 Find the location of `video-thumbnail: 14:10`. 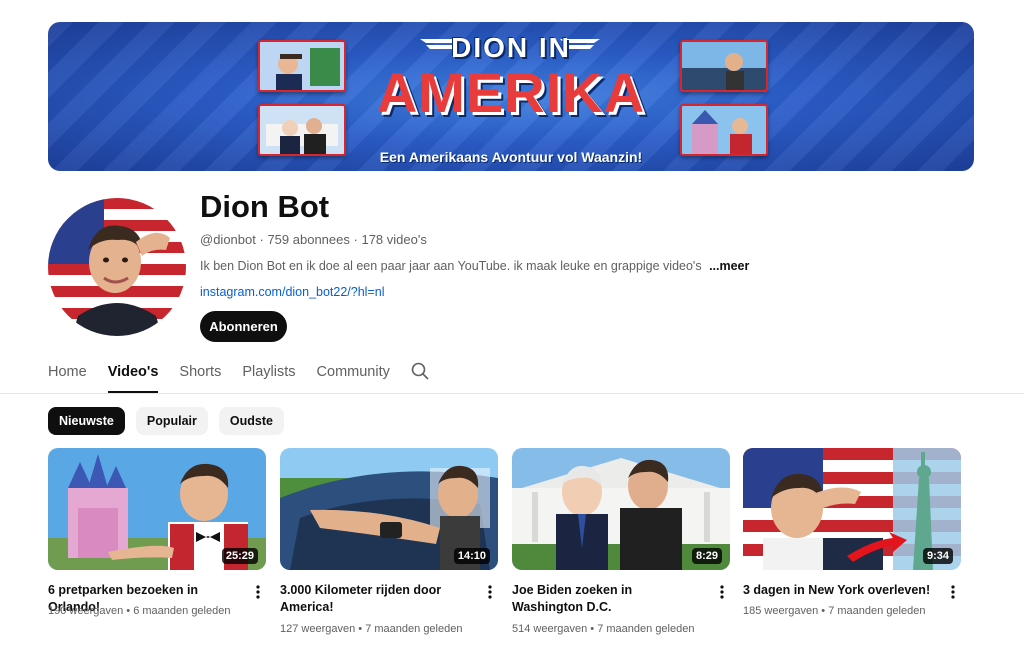

video-thumbnail: 14:10 is located at coordinates (389, 509).